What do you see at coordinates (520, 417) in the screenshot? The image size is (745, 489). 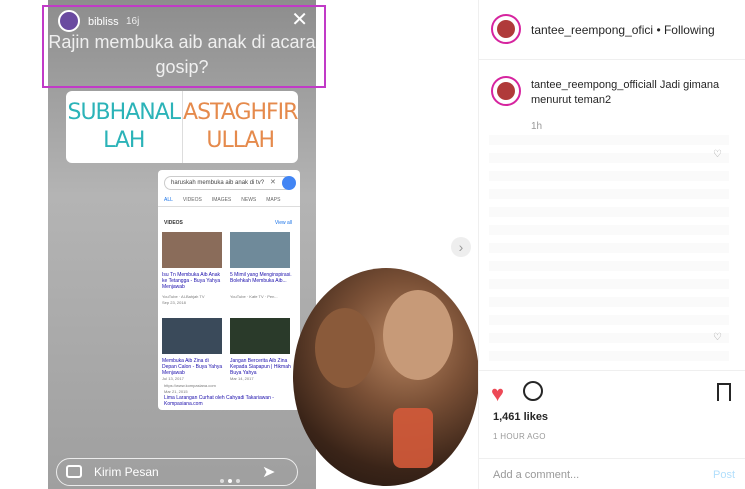 I see `like-count: 1,461 likes` at bounding box center [520, 417].